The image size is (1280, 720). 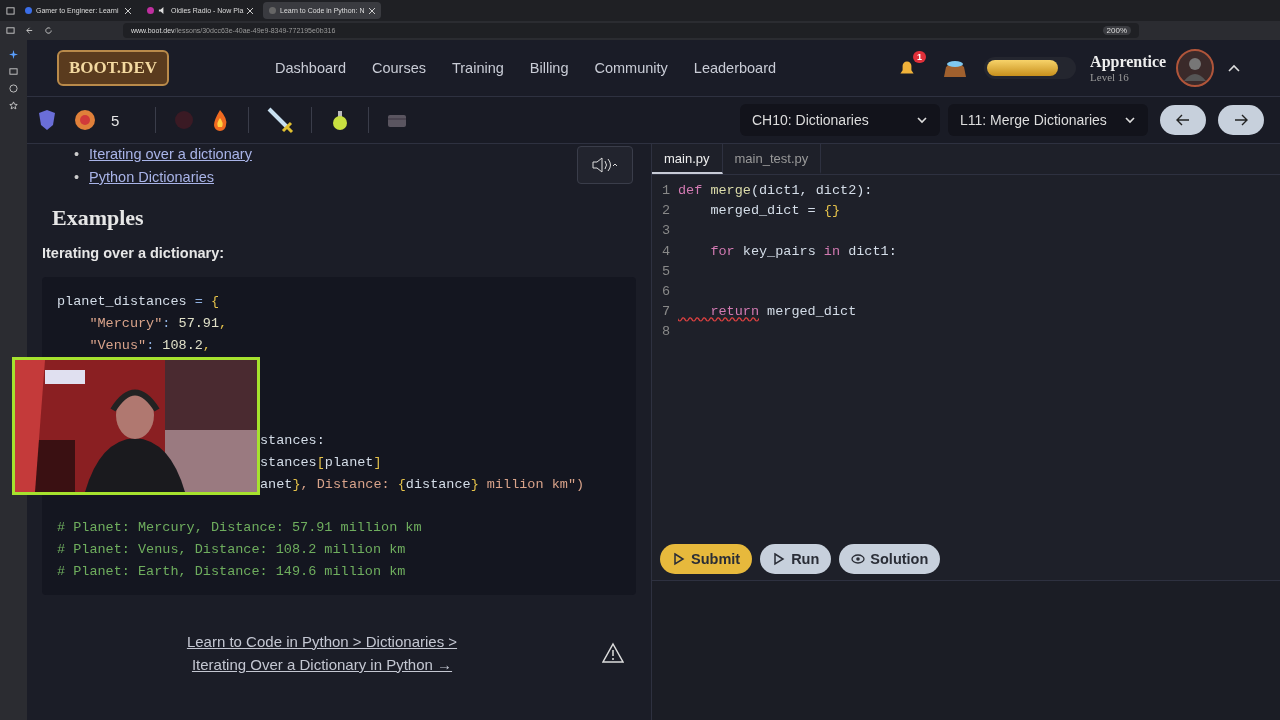 What do you see at coordinates (13, 88) in the screenshot?
I see `history-icon` at bounding box center [13, 88].